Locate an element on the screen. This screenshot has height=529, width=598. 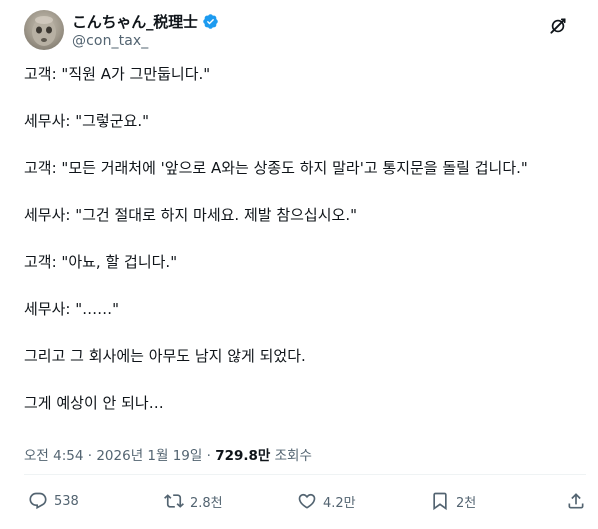
post-line: 그리고 그 회사에는 아무도 남지 않게 되었다. is located at coordinates (165, 356).